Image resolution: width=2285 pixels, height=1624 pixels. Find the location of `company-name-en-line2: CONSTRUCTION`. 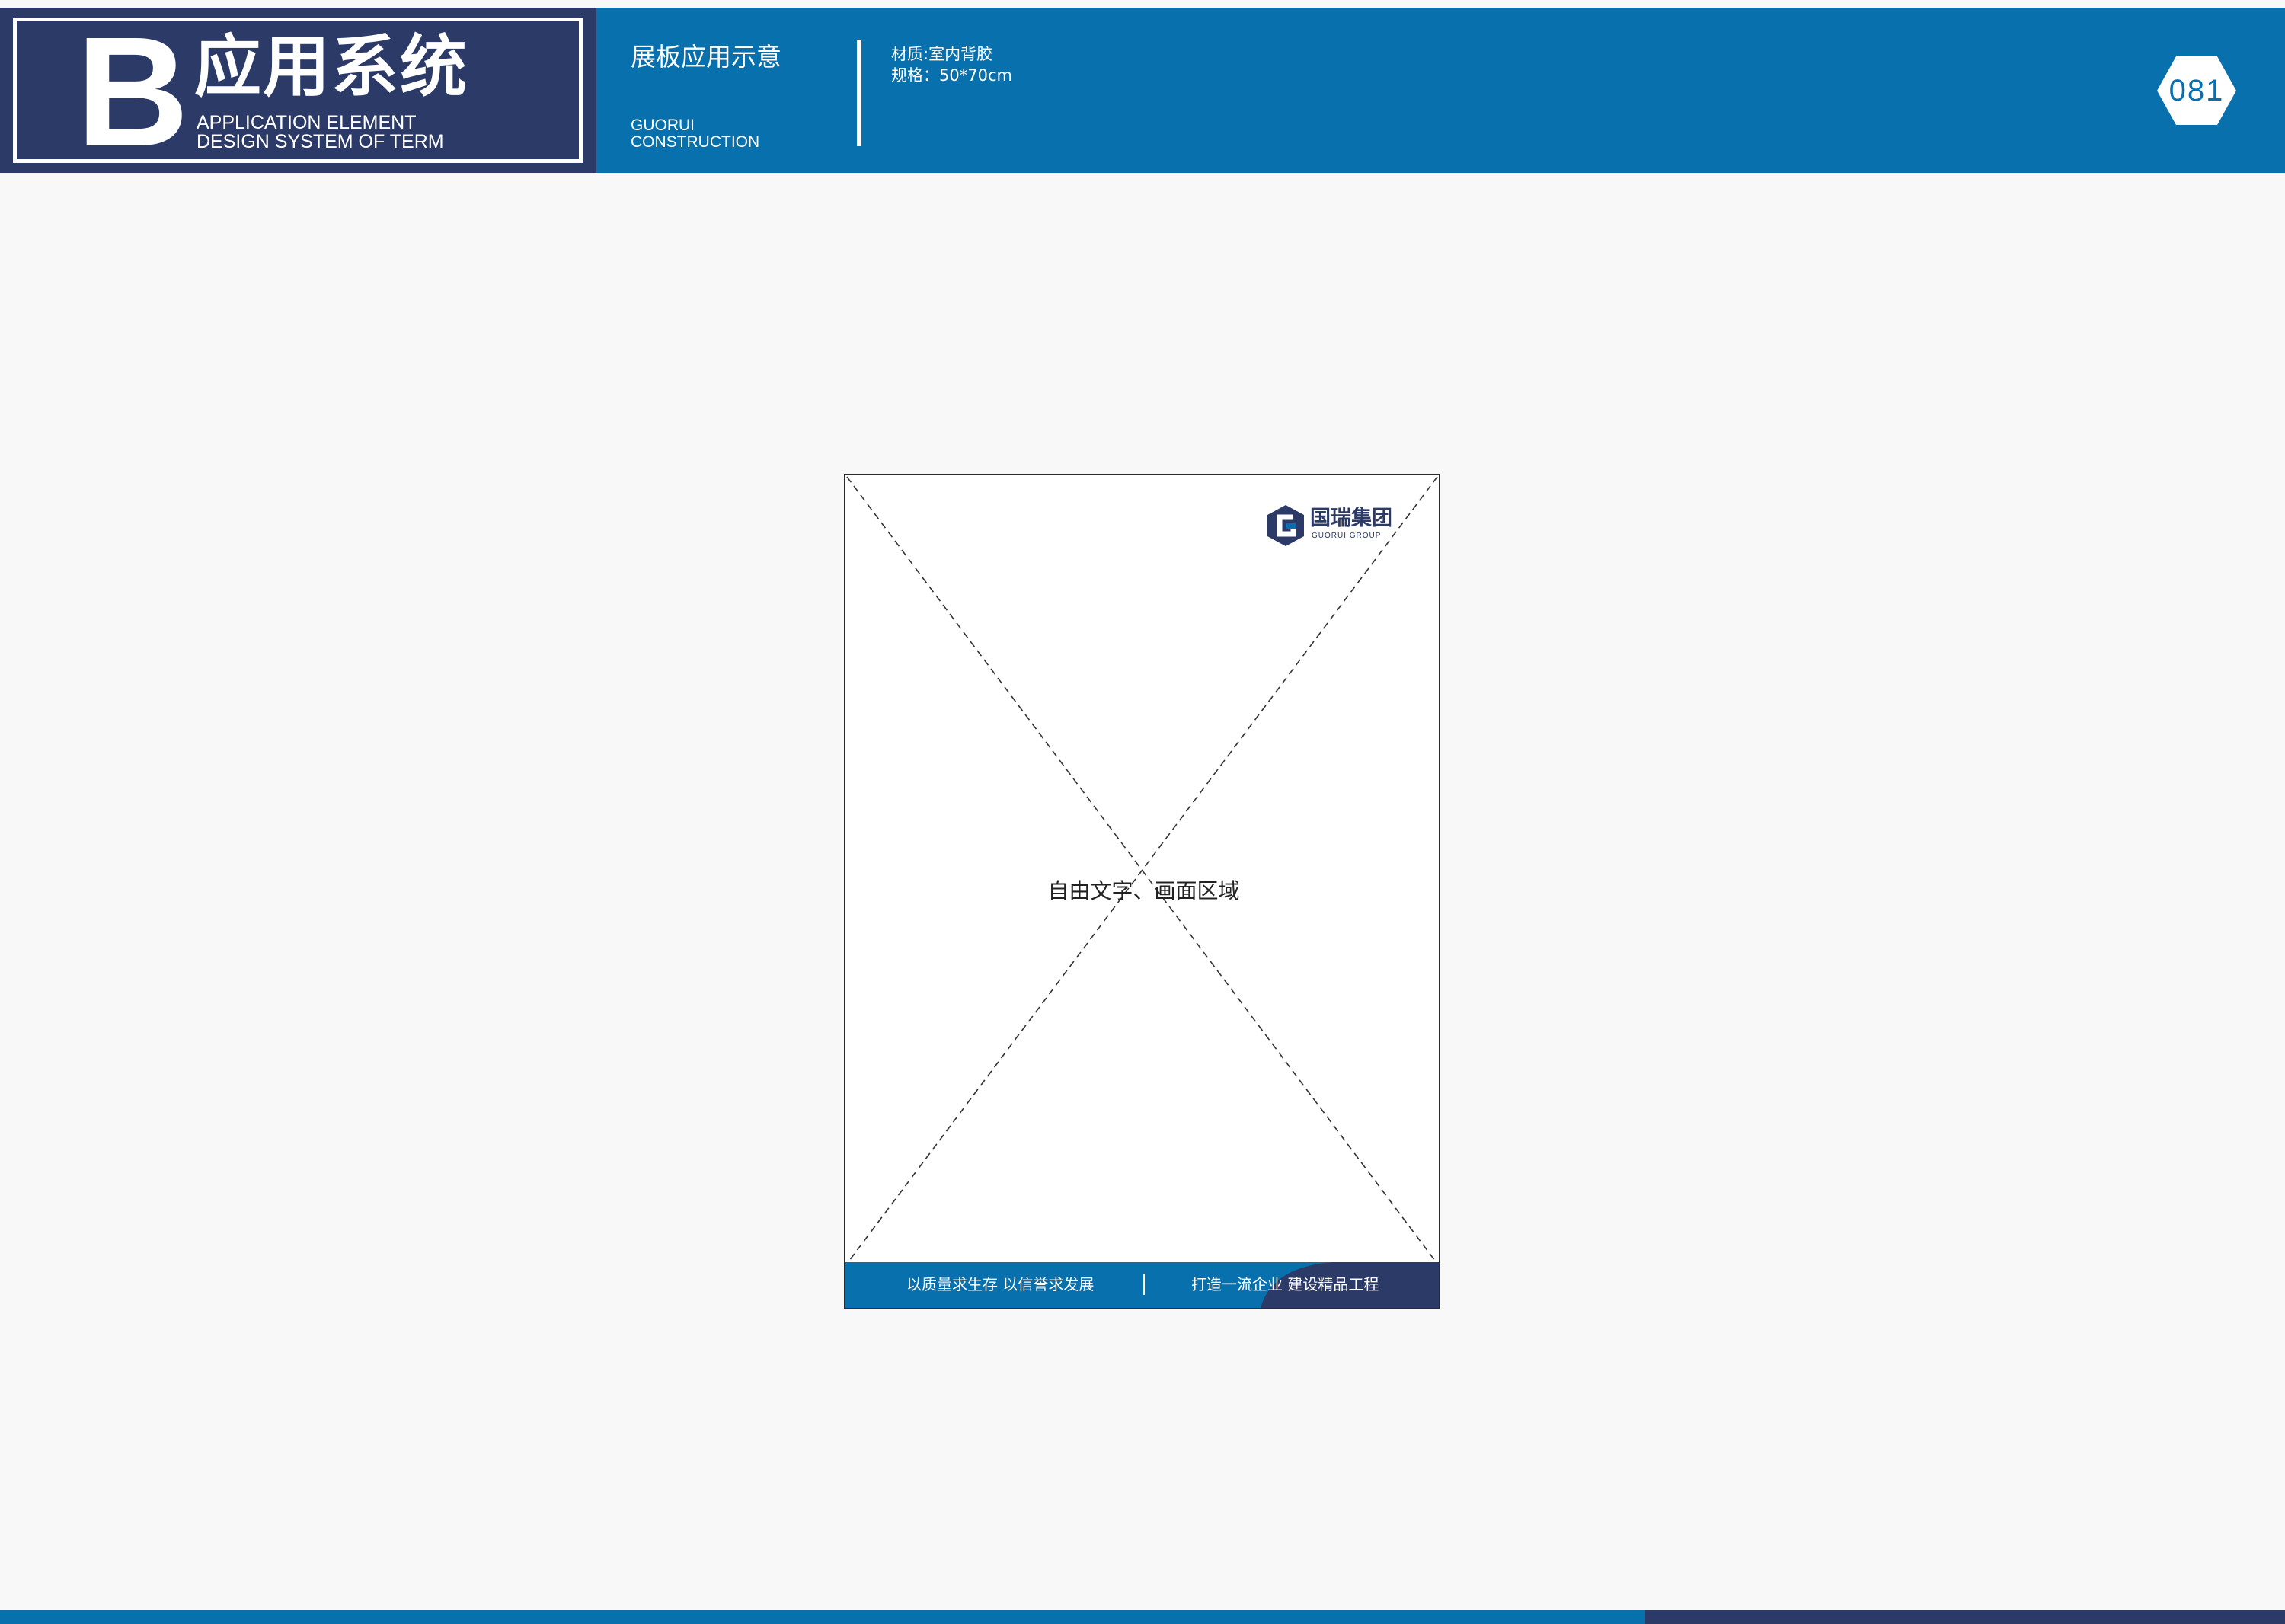

company-name-en-line2: CONSTRUCTION is located at coordinates (695, 142).